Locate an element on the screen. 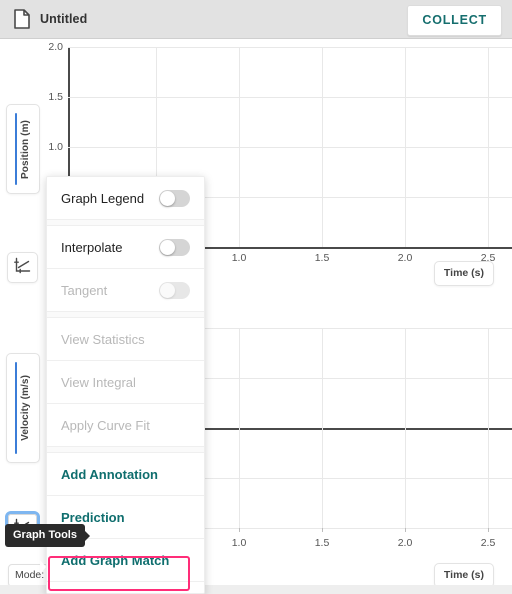  y-axis-tick-label: 2.0 is located at coordinates (55, 47).